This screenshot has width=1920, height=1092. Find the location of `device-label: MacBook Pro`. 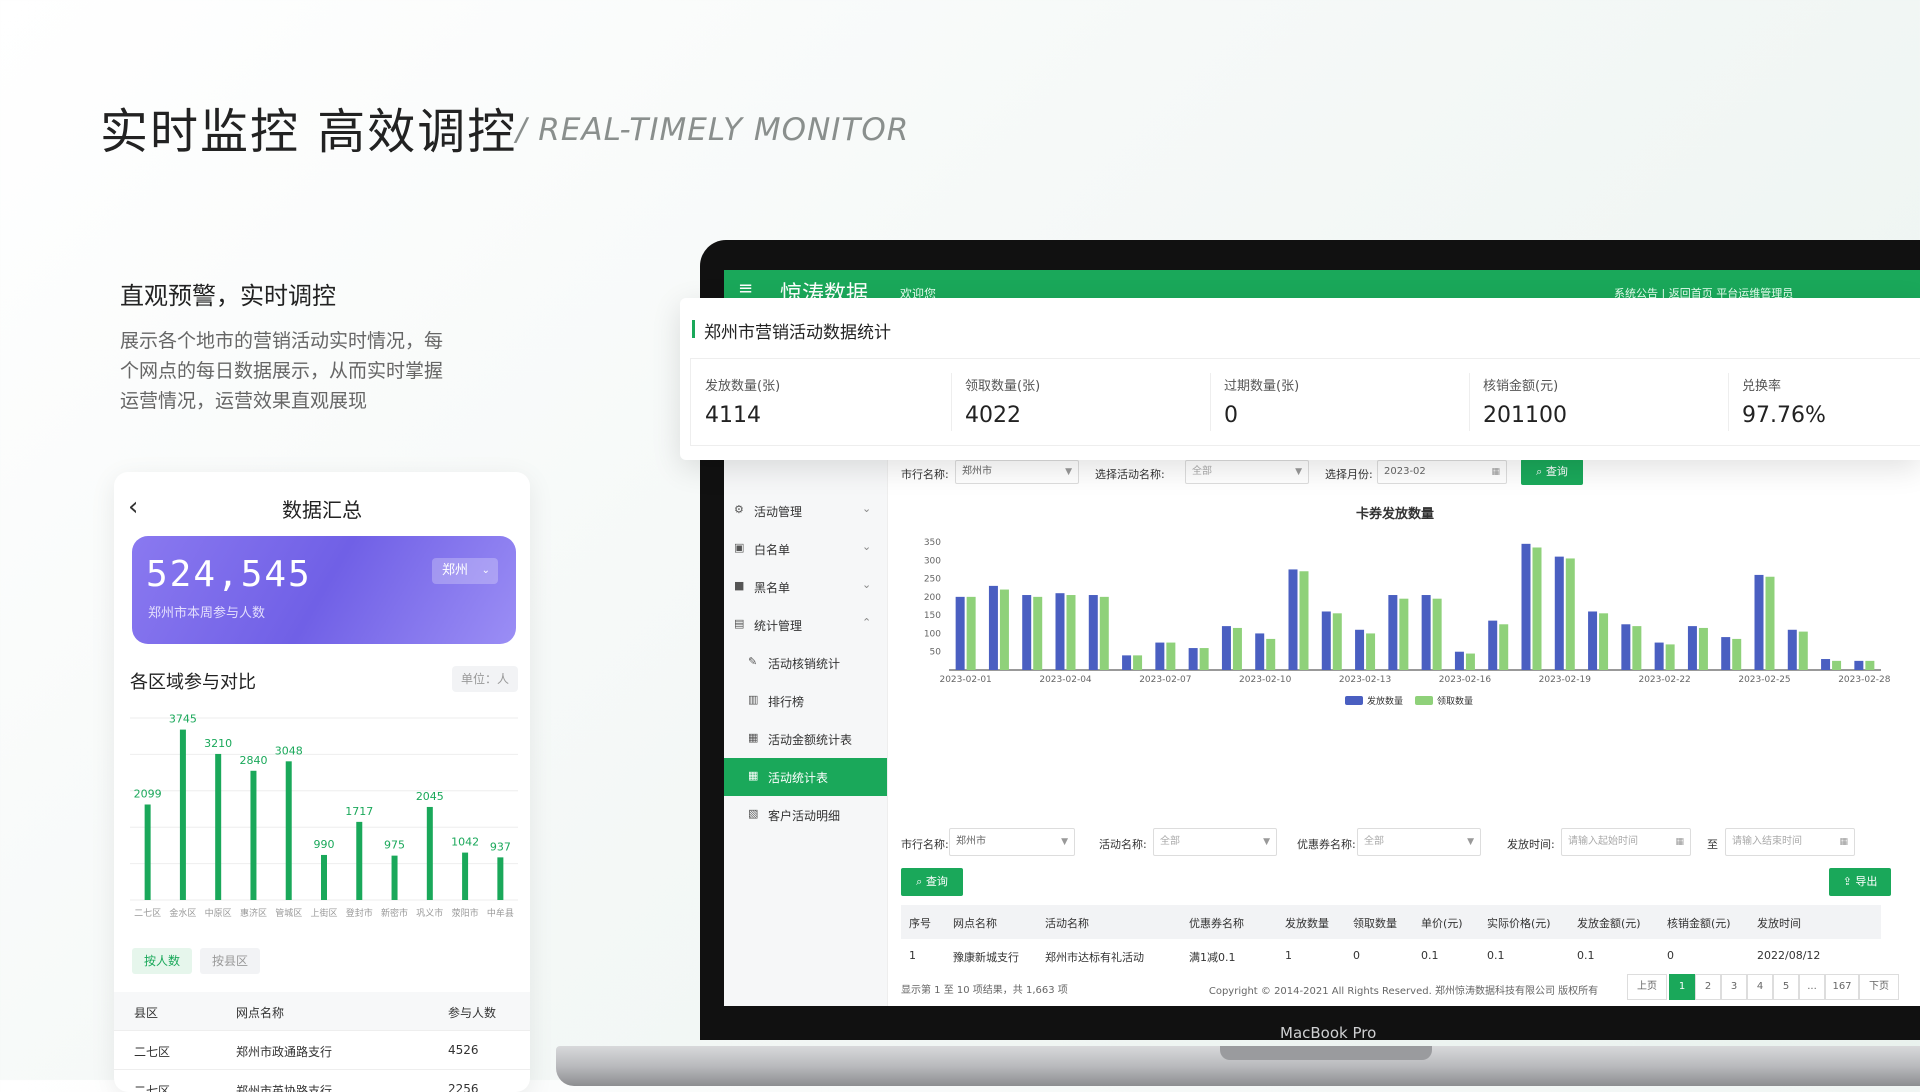

device-label: MacBook Pro is located at coordinates (1328, 1033).